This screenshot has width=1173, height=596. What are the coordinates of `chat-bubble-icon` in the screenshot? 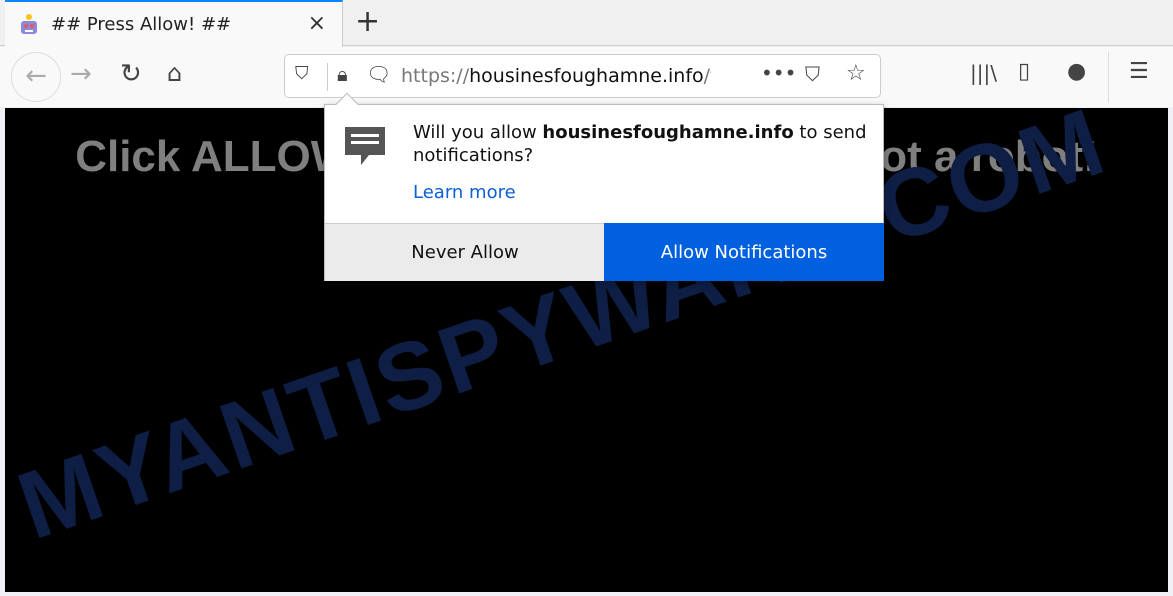 It's located at (365, 146).